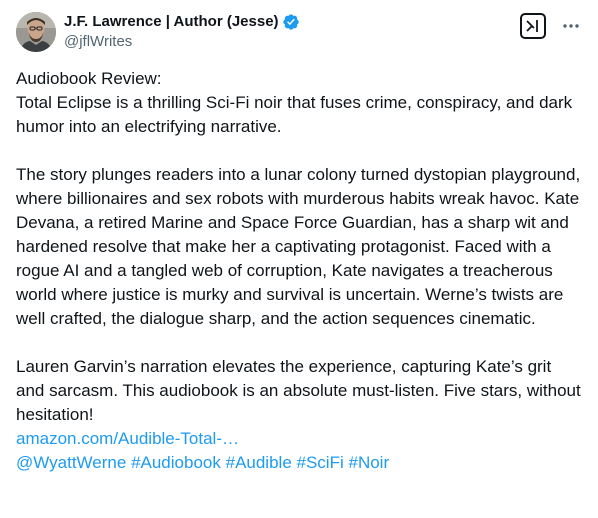 The height and width of the screenshot is (518, 598). Describe the element at coordinates (89, 78) in the screenshot. I see `tweet-line-1: Audiobook Review:` at that location.